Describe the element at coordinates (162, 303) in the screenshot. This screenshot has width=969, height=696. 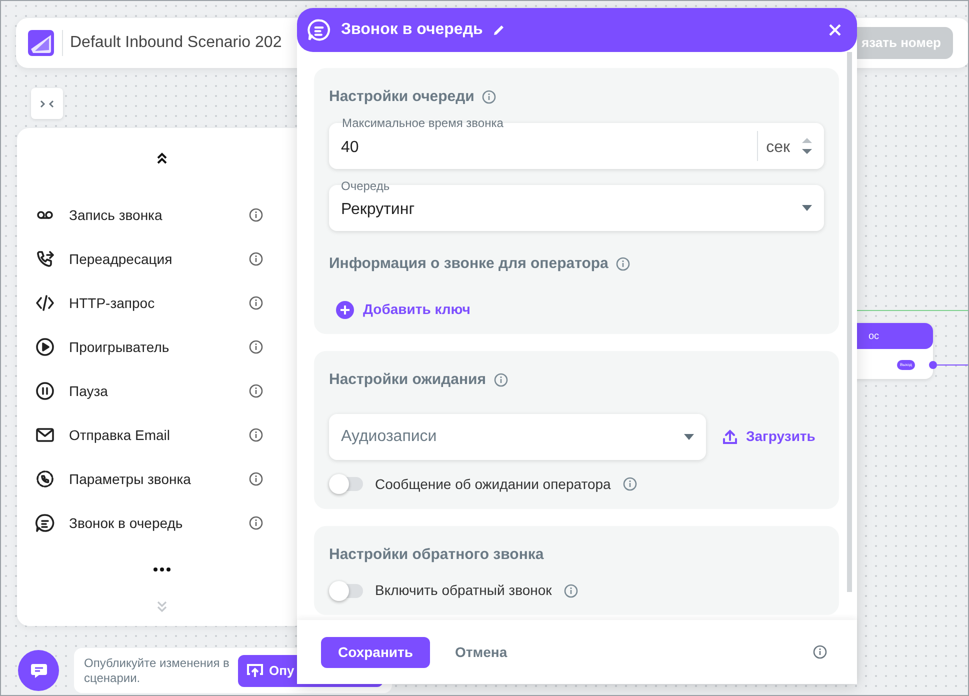
I see `block-item: HTTP-запрос` at that location.